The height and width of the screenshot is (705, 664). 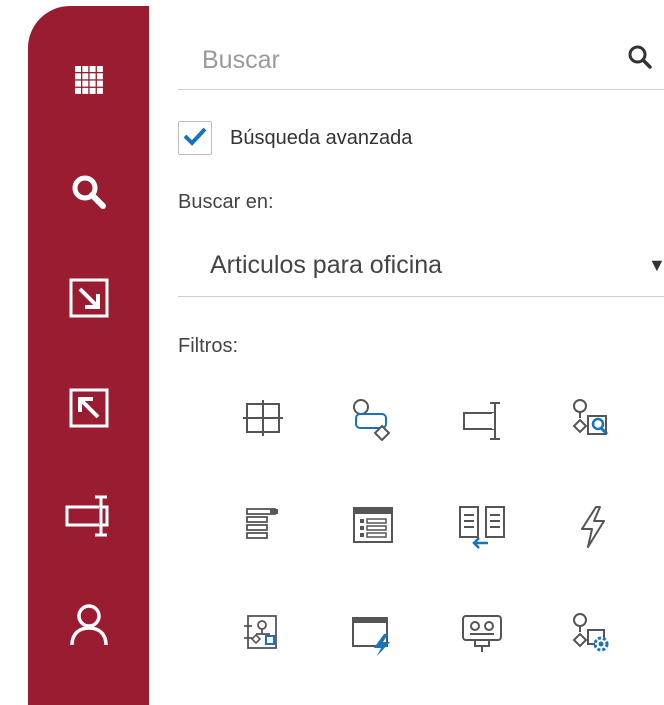 I want to click on search-in-select: Articulos para oficina ▼, so click(x=421, y=267).